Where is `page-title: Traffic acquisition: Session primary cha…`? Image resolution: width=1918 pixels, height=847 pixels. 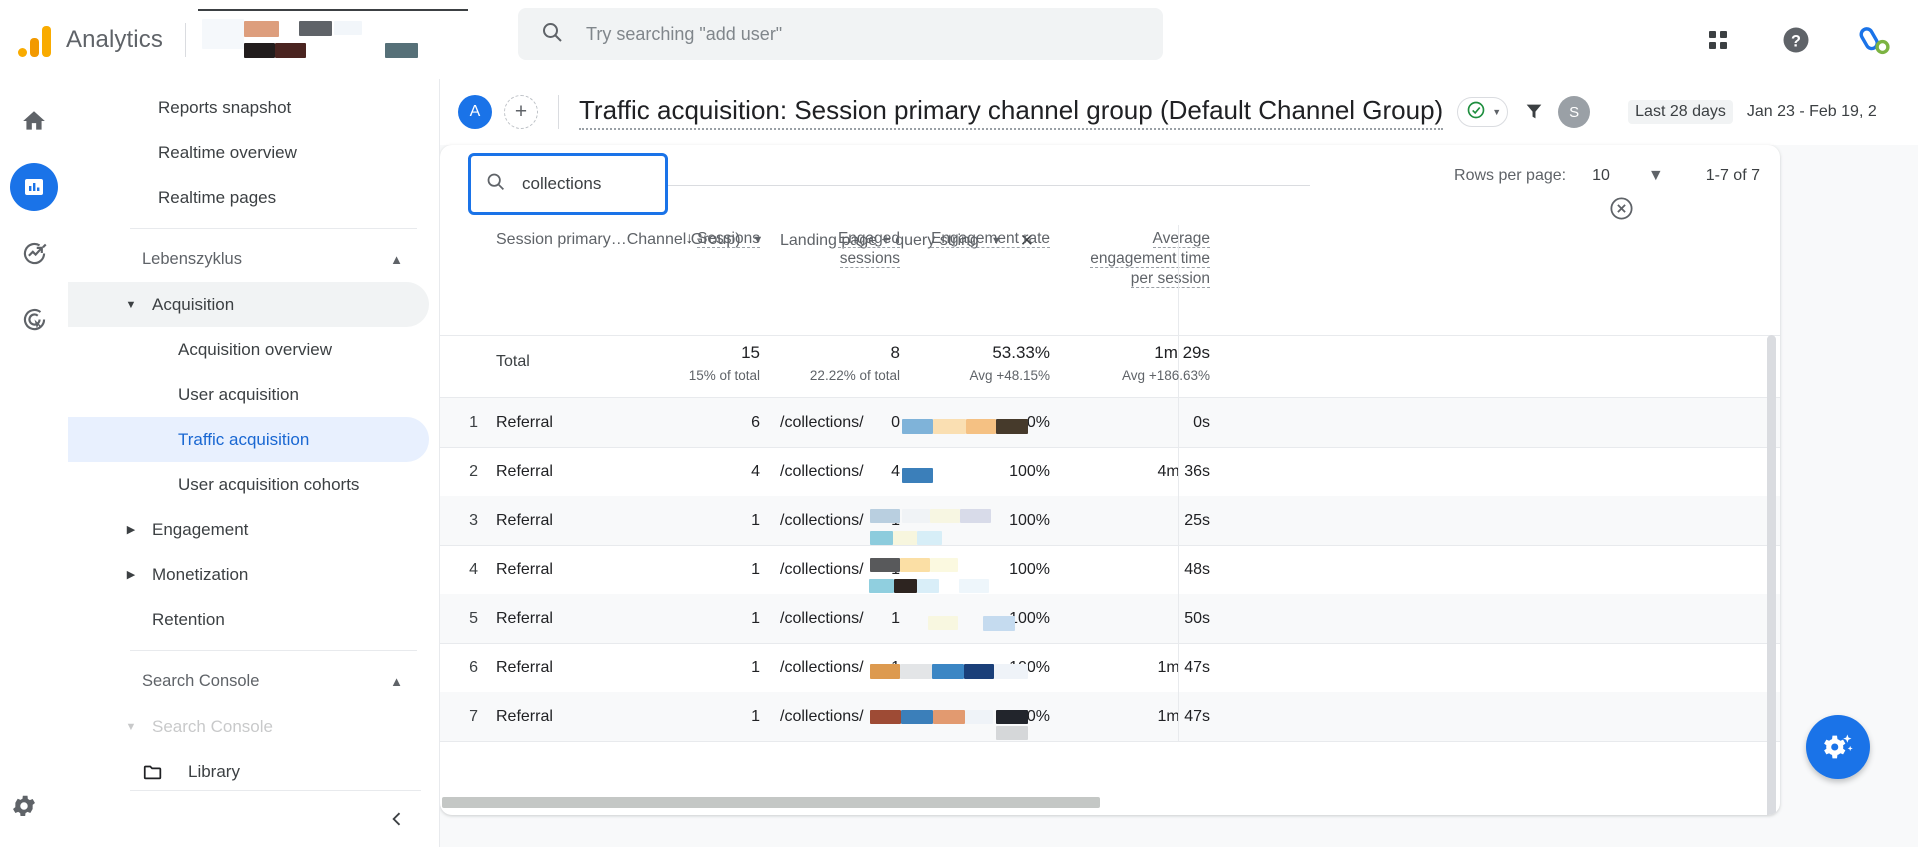
page-title: Traffic acquisition: Session primary cha… is located at coordinates (1011, 112).